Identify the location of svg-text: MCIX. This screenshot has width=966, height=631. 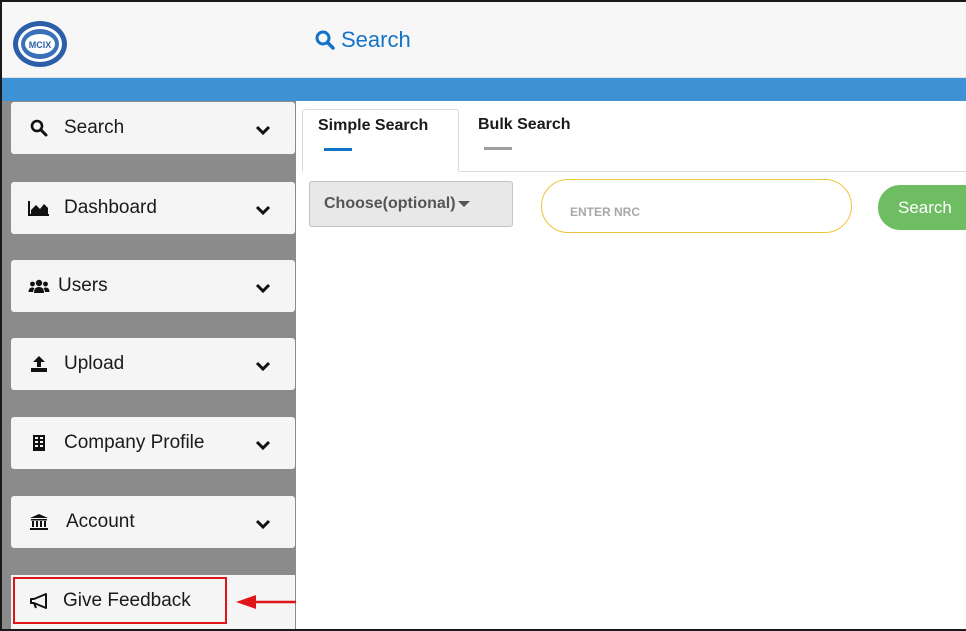
(40, 45).